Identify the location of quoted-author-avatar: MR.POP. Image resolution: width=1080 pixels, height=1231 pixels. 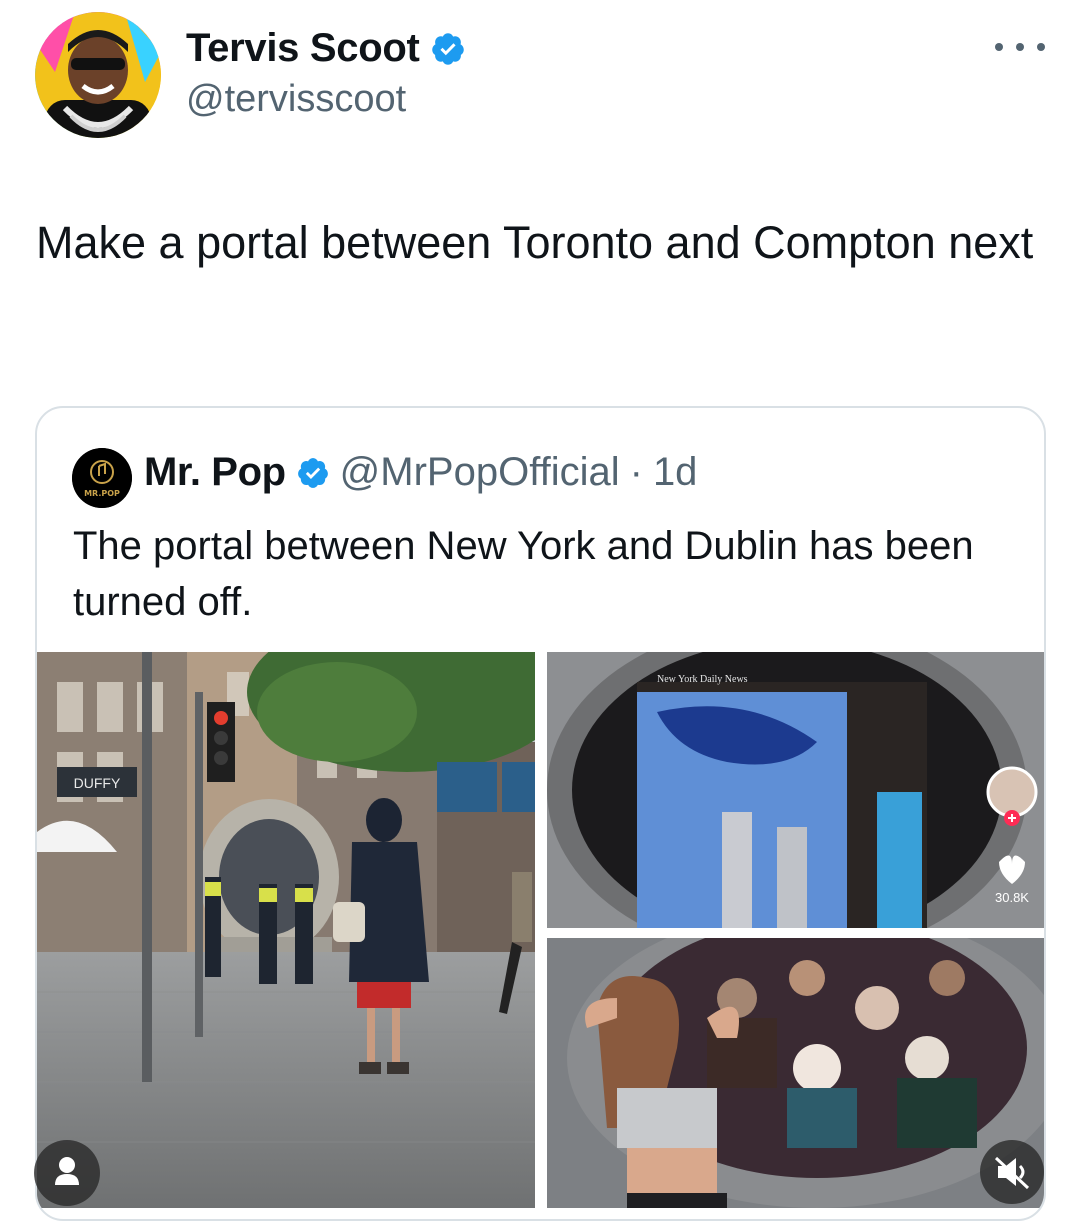
(102, 478).